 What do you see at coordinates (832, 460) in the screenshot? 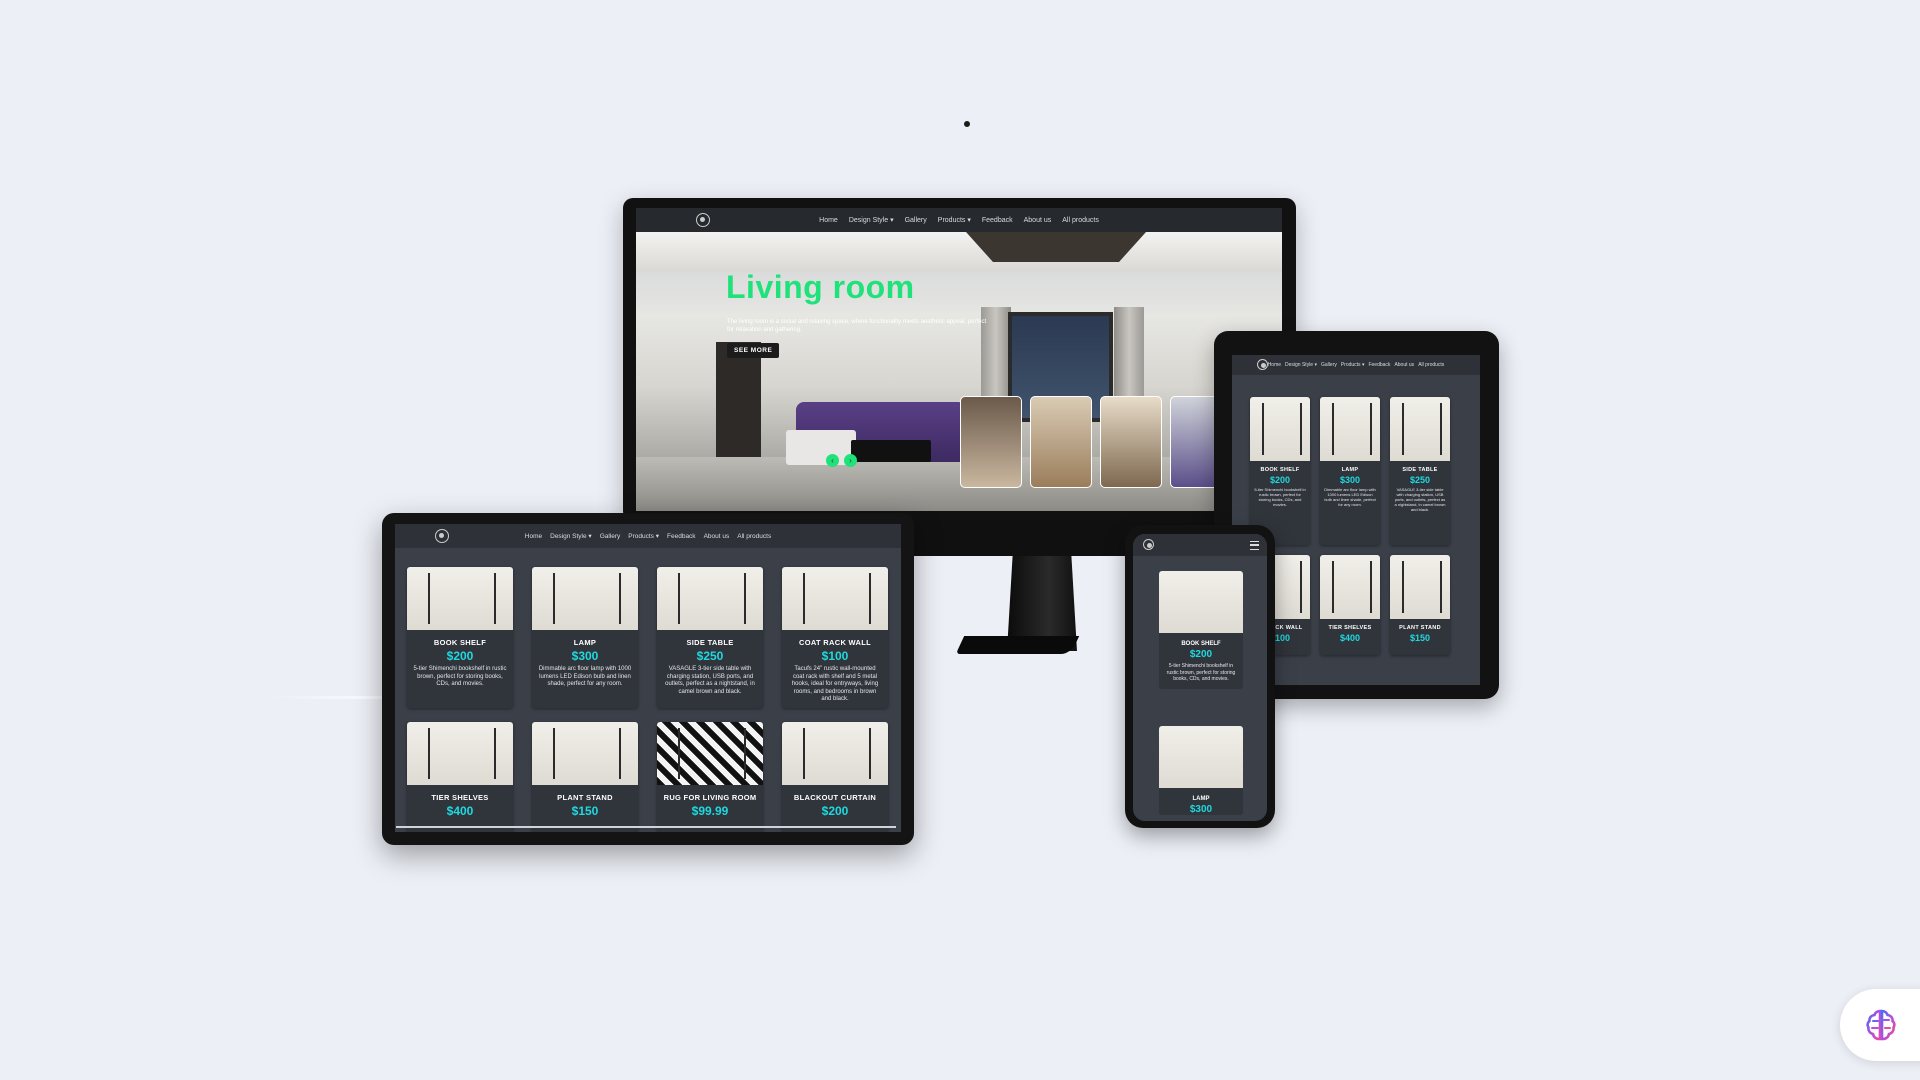
I see `prev-slide-button: ‹` at bounding box center [832, 460].